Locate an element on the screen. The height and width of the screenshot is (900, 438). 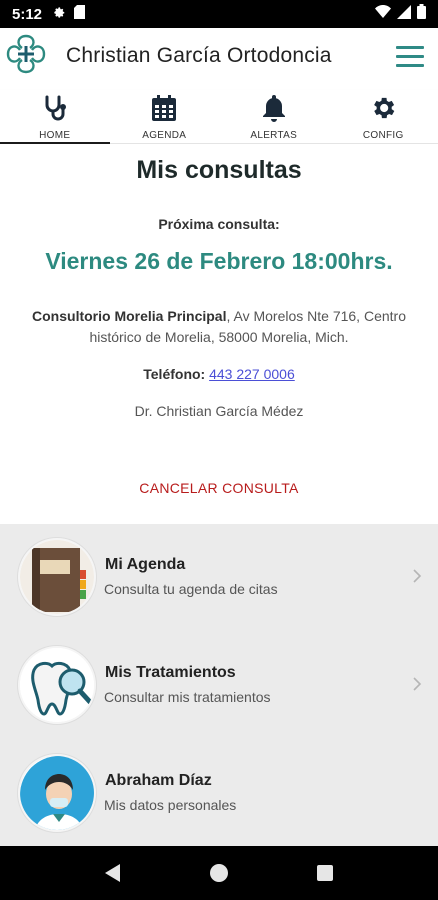
phone-link: 443 227 0006 is located at coordinates (252, 374).